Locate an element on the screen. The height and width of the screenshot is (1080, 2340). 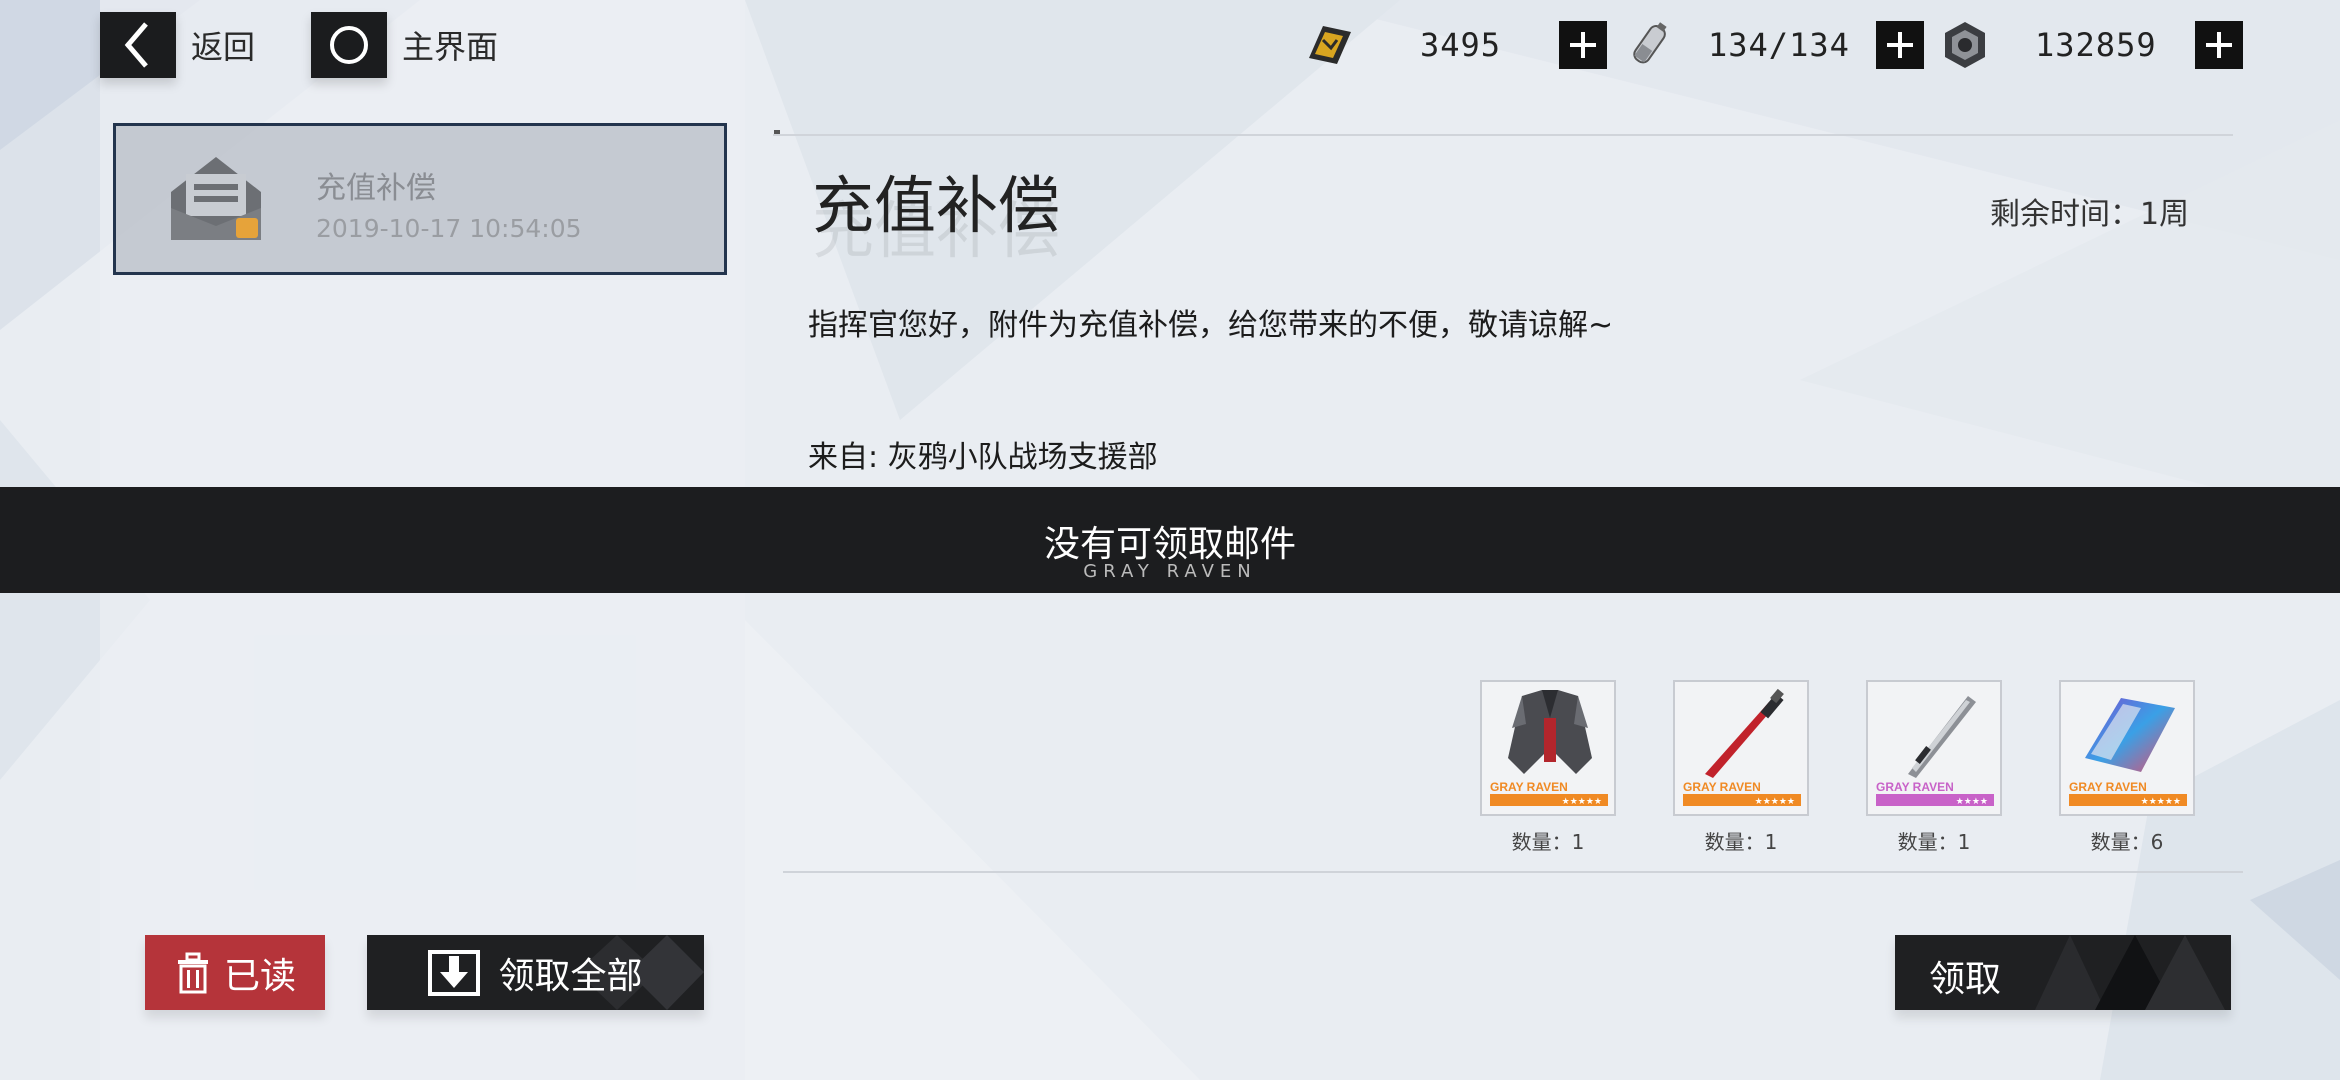
home-button: 主界面 is located at coordinates (404, 45).